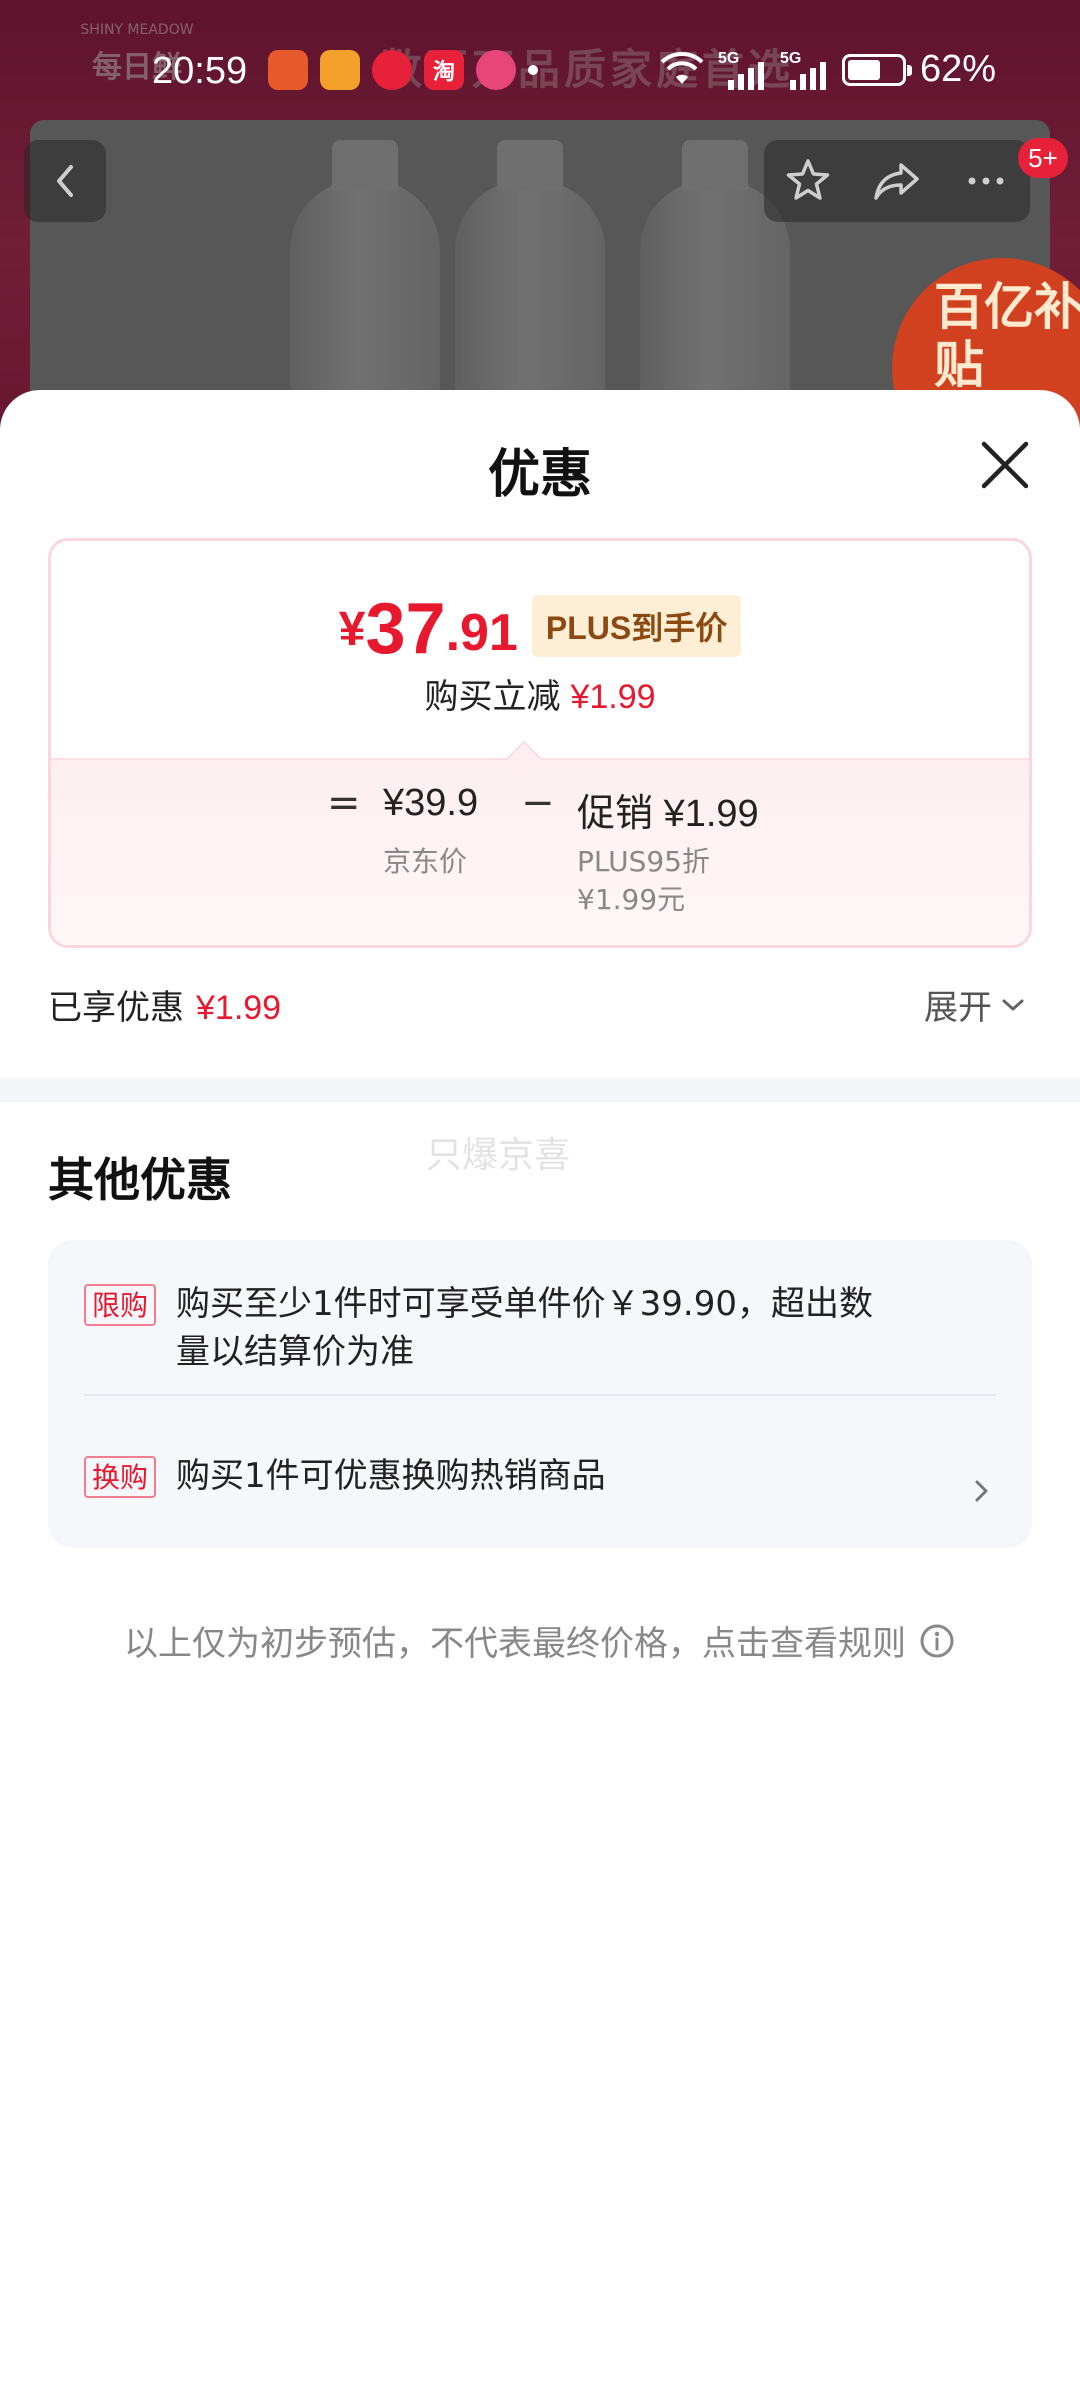  I want to click on final-price-row: ¥ 37 .91 PLUS到手价, so click(540, 629).